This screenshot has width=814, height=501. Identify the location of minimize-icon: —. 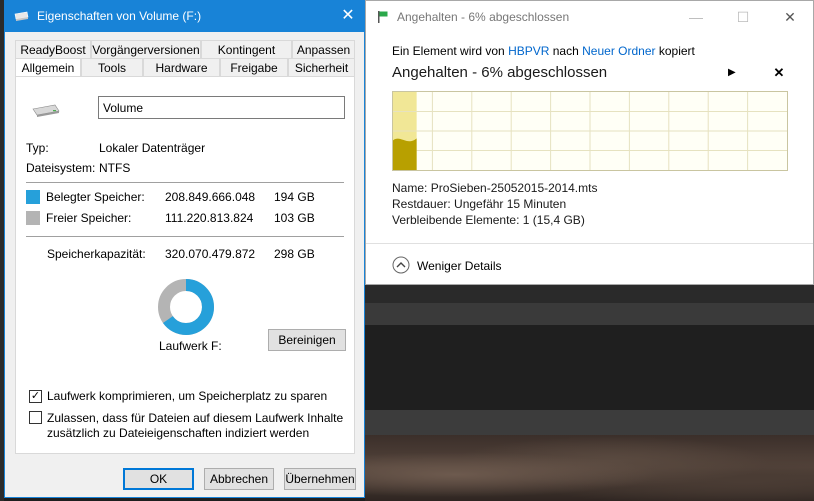
(696, 17).